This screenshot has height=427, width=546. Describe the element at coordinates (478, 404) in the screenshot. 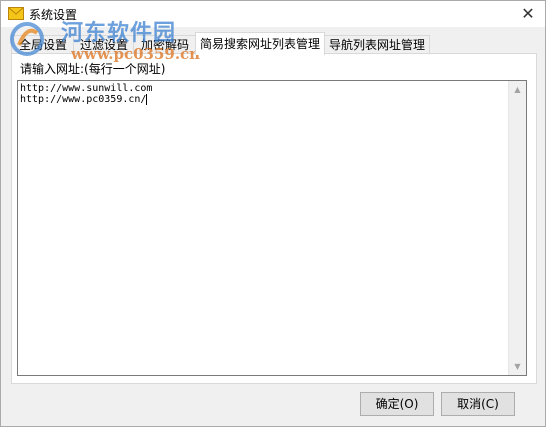

I see `cancel-button: 取消(C)` at that location.